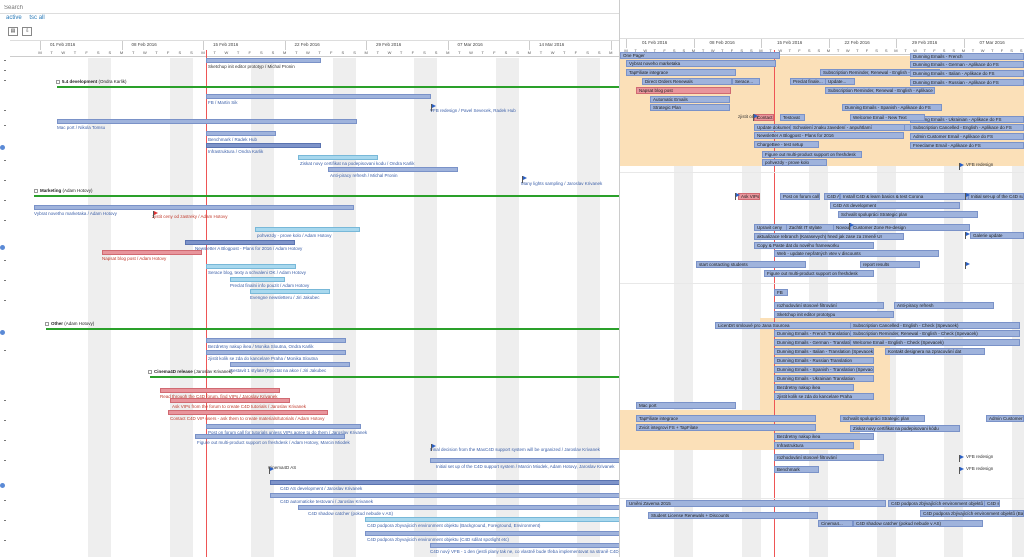 This screenshot has width=1024, height=557. Describe the element at coordinates (829, 135) in the screenshot. I see `task-bar: Newsletter A Blogpost - Plans for 2016` at that location.